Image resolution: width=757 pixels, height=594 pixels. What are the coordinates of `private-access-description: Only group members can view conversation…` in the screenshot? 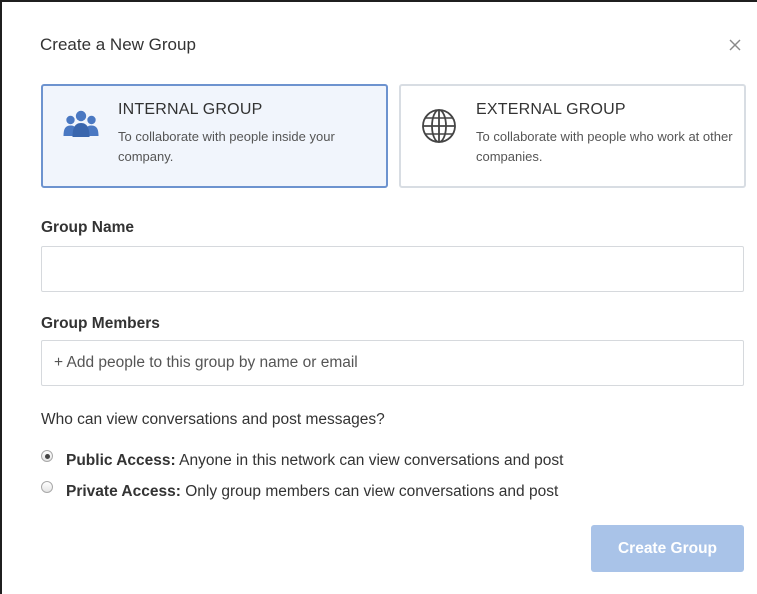 It's located at (372, 491).